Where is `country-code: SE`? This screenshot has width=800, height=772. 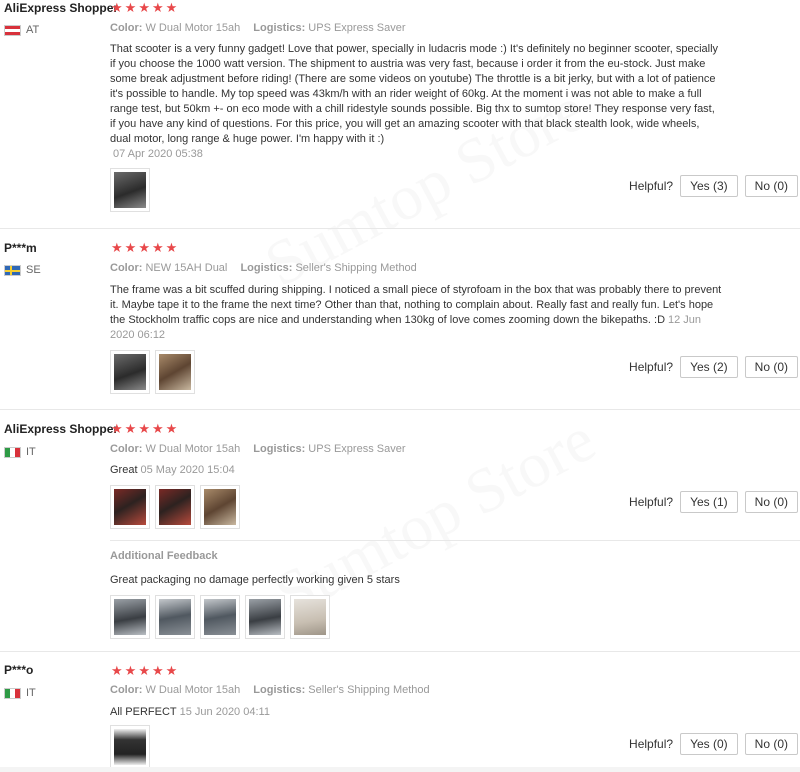 country-code: SE is located at coordinates (33, 270).